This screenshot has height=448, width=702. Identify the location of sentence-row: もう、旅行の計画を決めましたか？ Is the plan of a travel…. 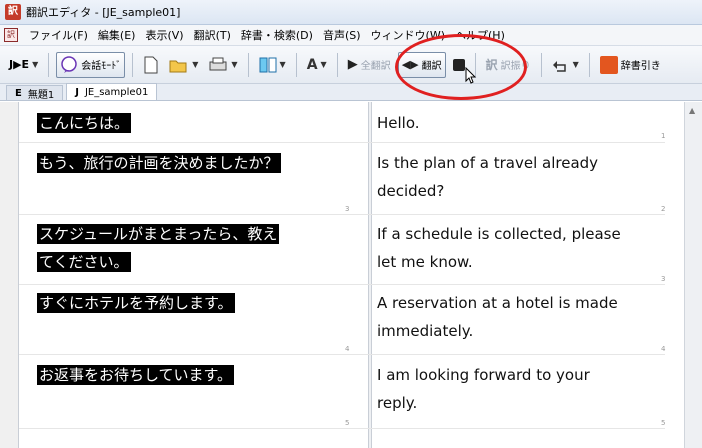
(342, 179).